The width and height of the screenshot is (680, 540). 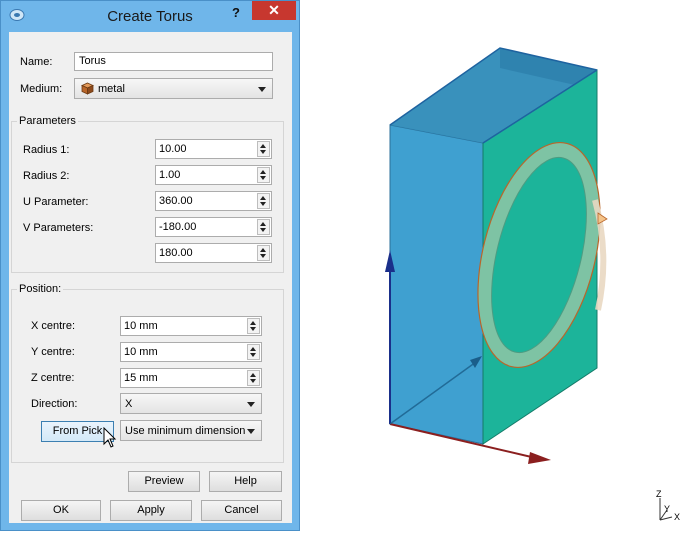 What do you see at coordinates (141, 378) in the screenshot?
I see `z-centre-value: 15 mm` at bounding box center [141, 378].